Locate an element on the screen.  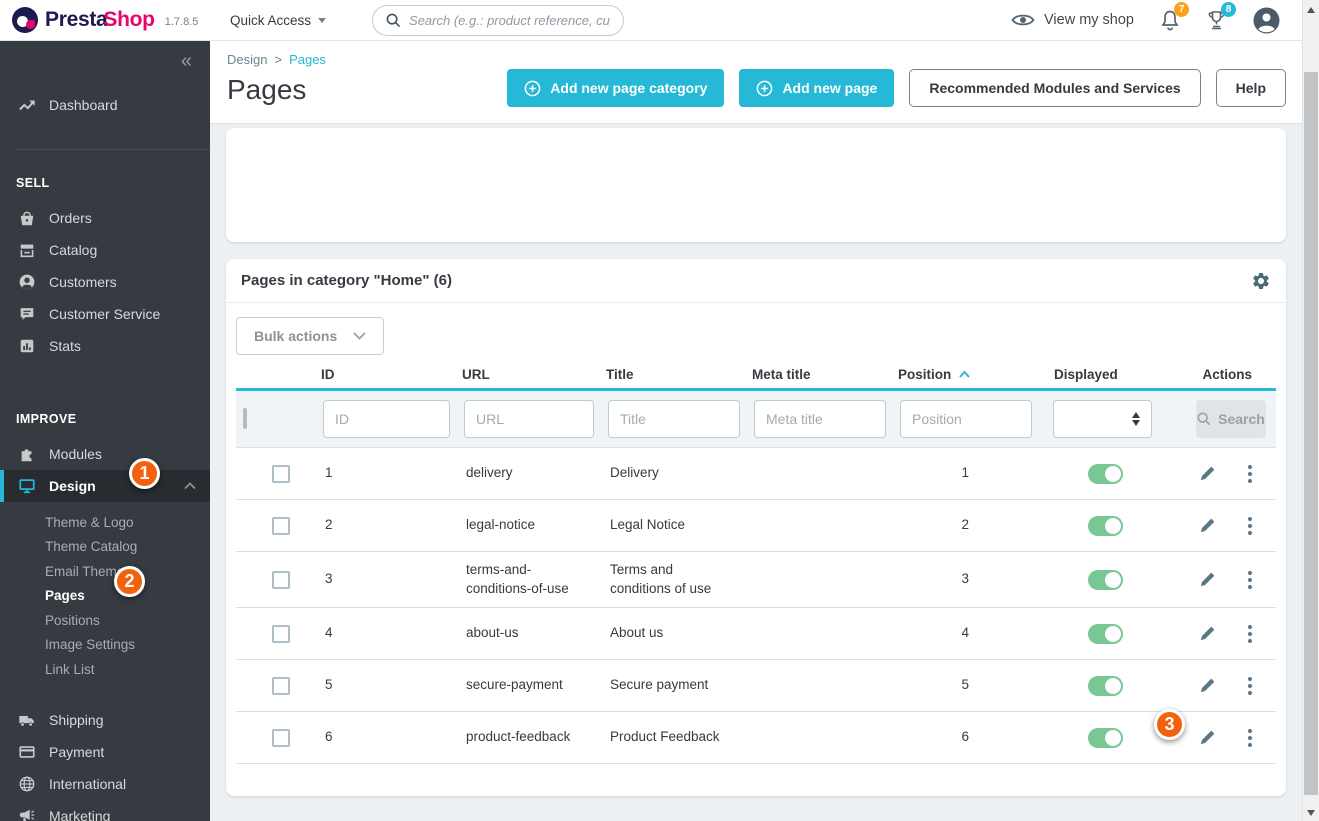
add-new-page-category-button: Add new page category is located at coordinates (616, 88).